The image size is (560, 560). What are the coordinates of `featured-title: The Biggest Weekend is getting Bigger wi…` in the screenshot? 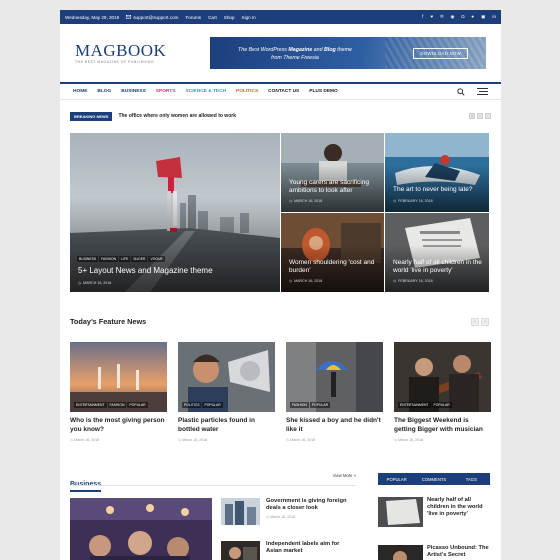 It's located at (442, 425).